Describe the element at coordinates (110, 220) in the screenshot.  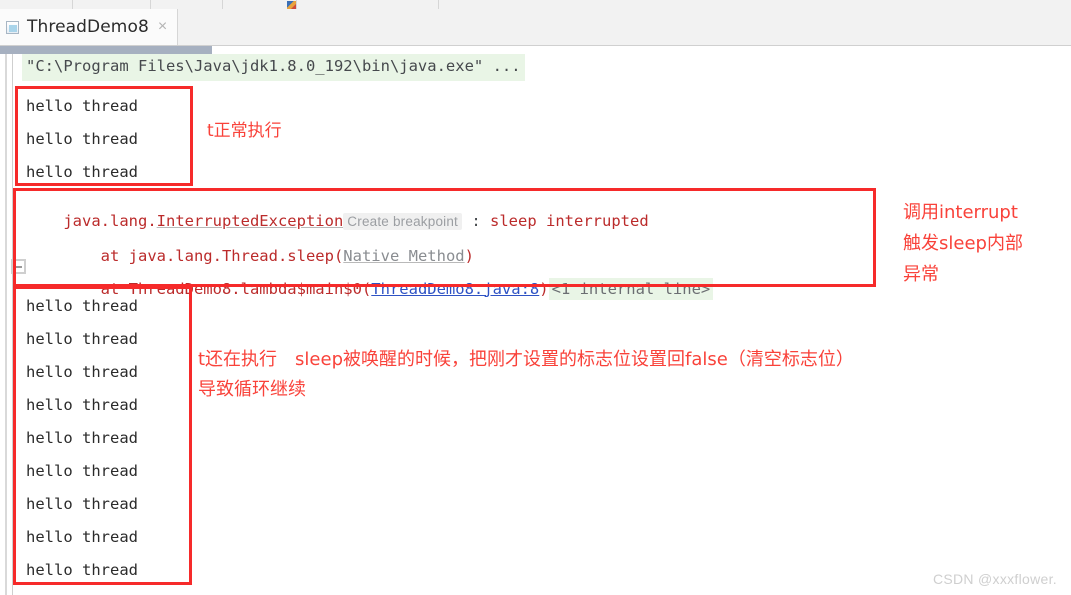
I see `exception-package: java.lang.` at that location.